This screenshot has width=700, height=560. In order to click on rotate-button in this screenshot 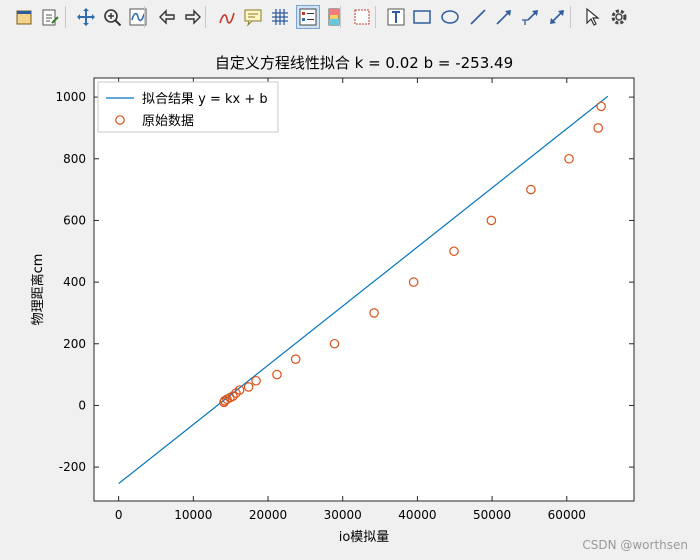, I will do `click(138, 17)`.